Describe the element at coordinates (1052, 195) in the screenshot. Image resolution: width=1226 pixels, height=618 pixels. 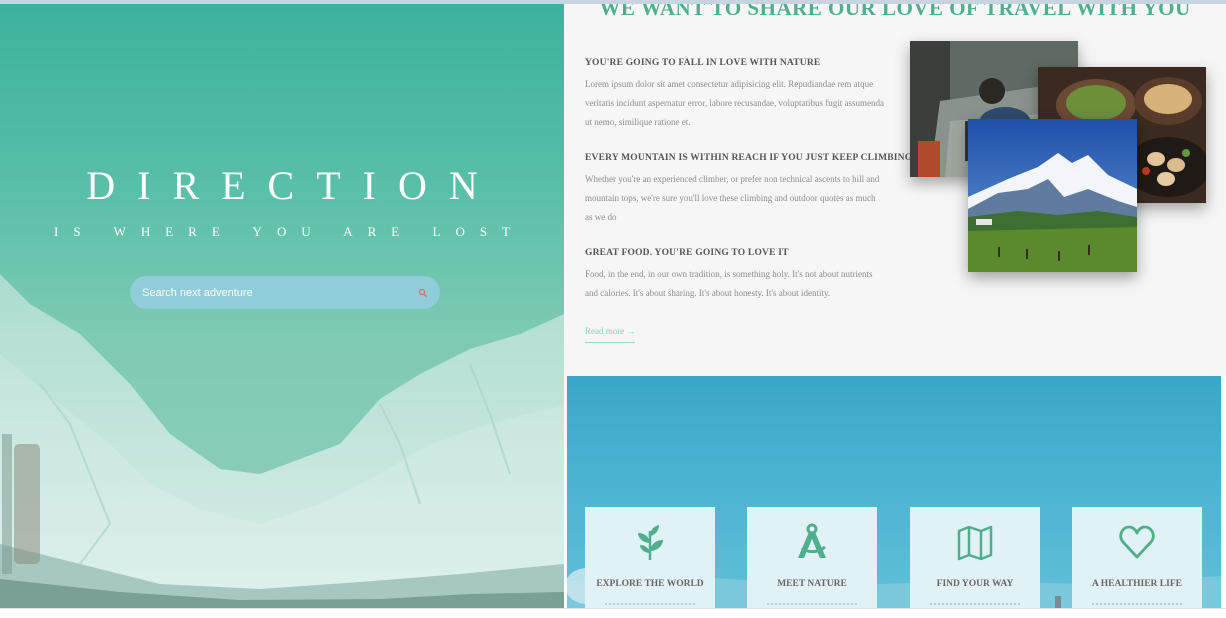
I see `mountain-photo` at that location.